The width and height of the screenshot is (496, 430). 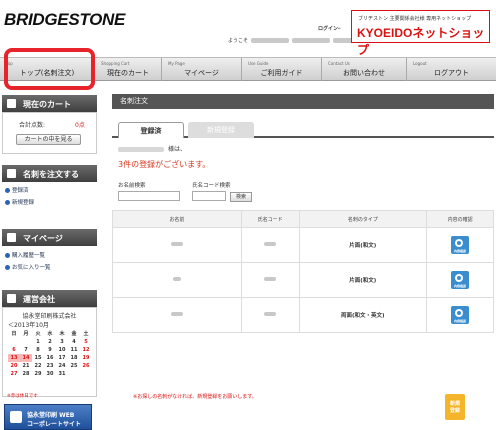 I want to click on new-register-button: 新規 登録, so click(x=455, y=407).